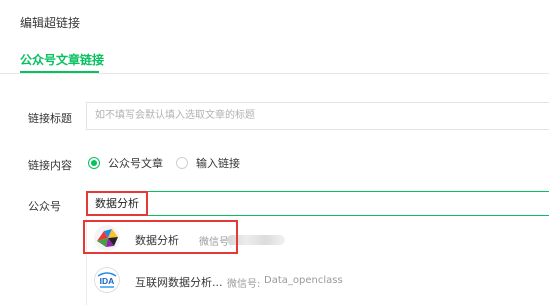 This screenshot has height=305, width=549. I want to click on radio-article: 公众号文章, so click(125, 163).